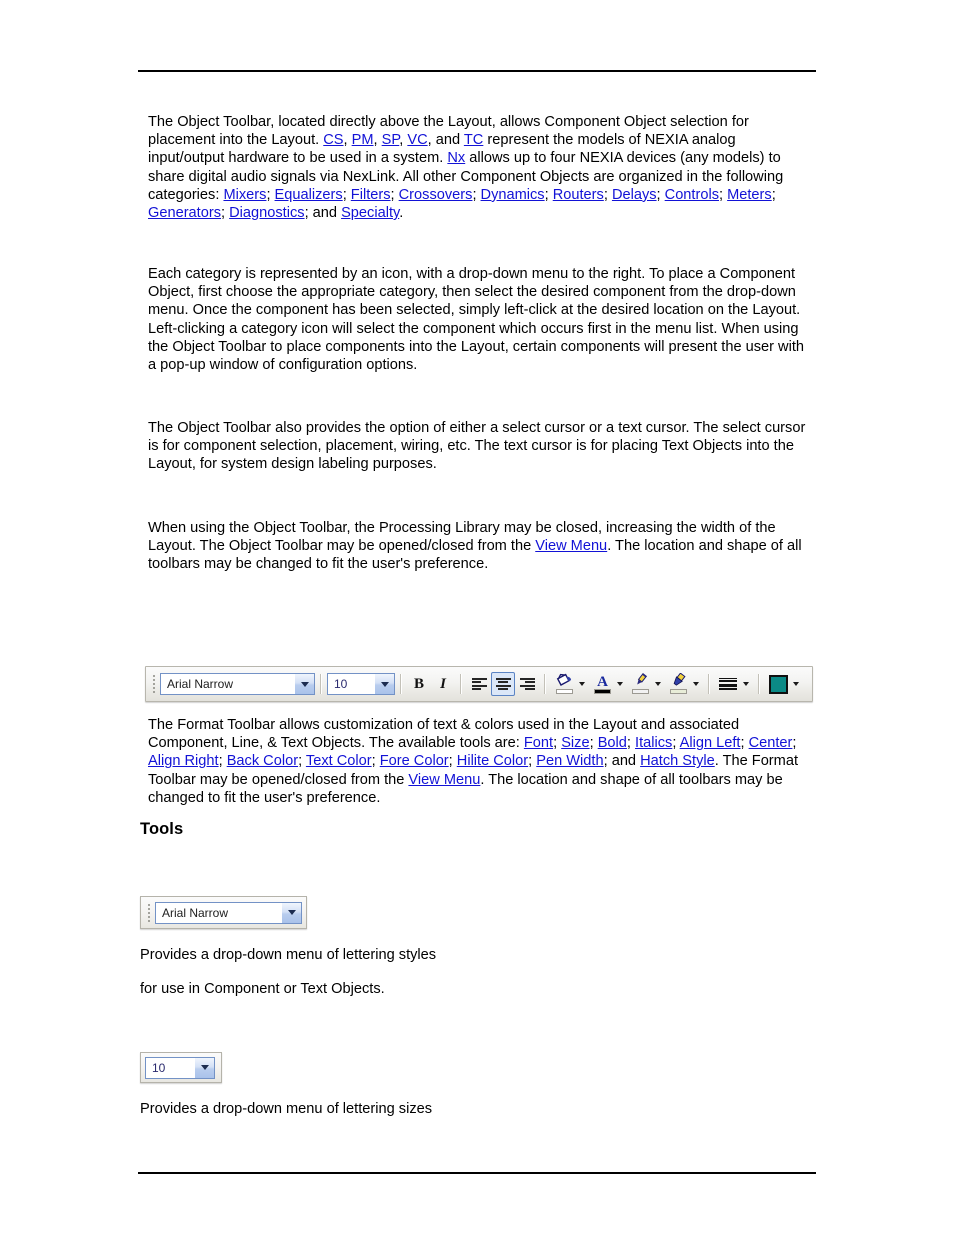 Image resolution: width=954 pixels, height=1235 pixels. What do you see at coordinates (401, 213) in the screenshot?
I see `text-run: .` at bounding box center [401, 213].